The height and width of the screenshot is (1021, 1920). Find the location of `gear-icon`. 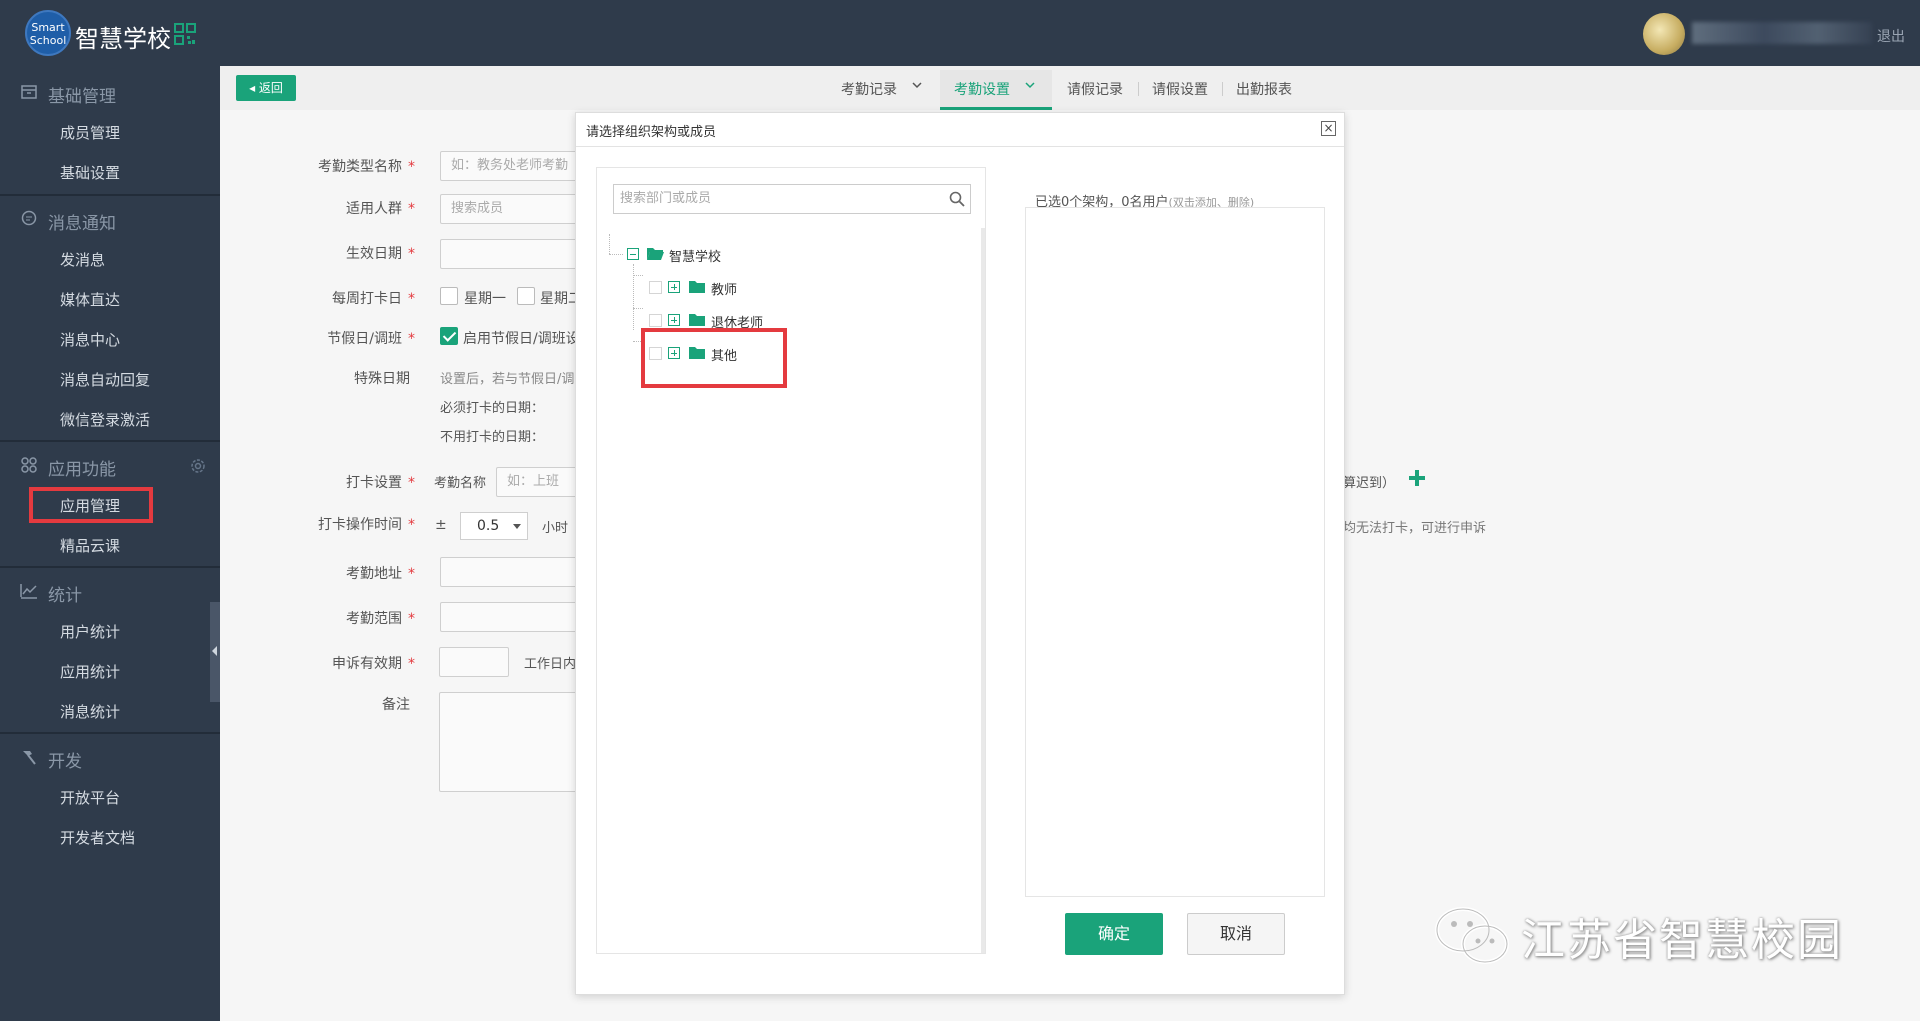

gear-icon is located at coordinates (198, 466).